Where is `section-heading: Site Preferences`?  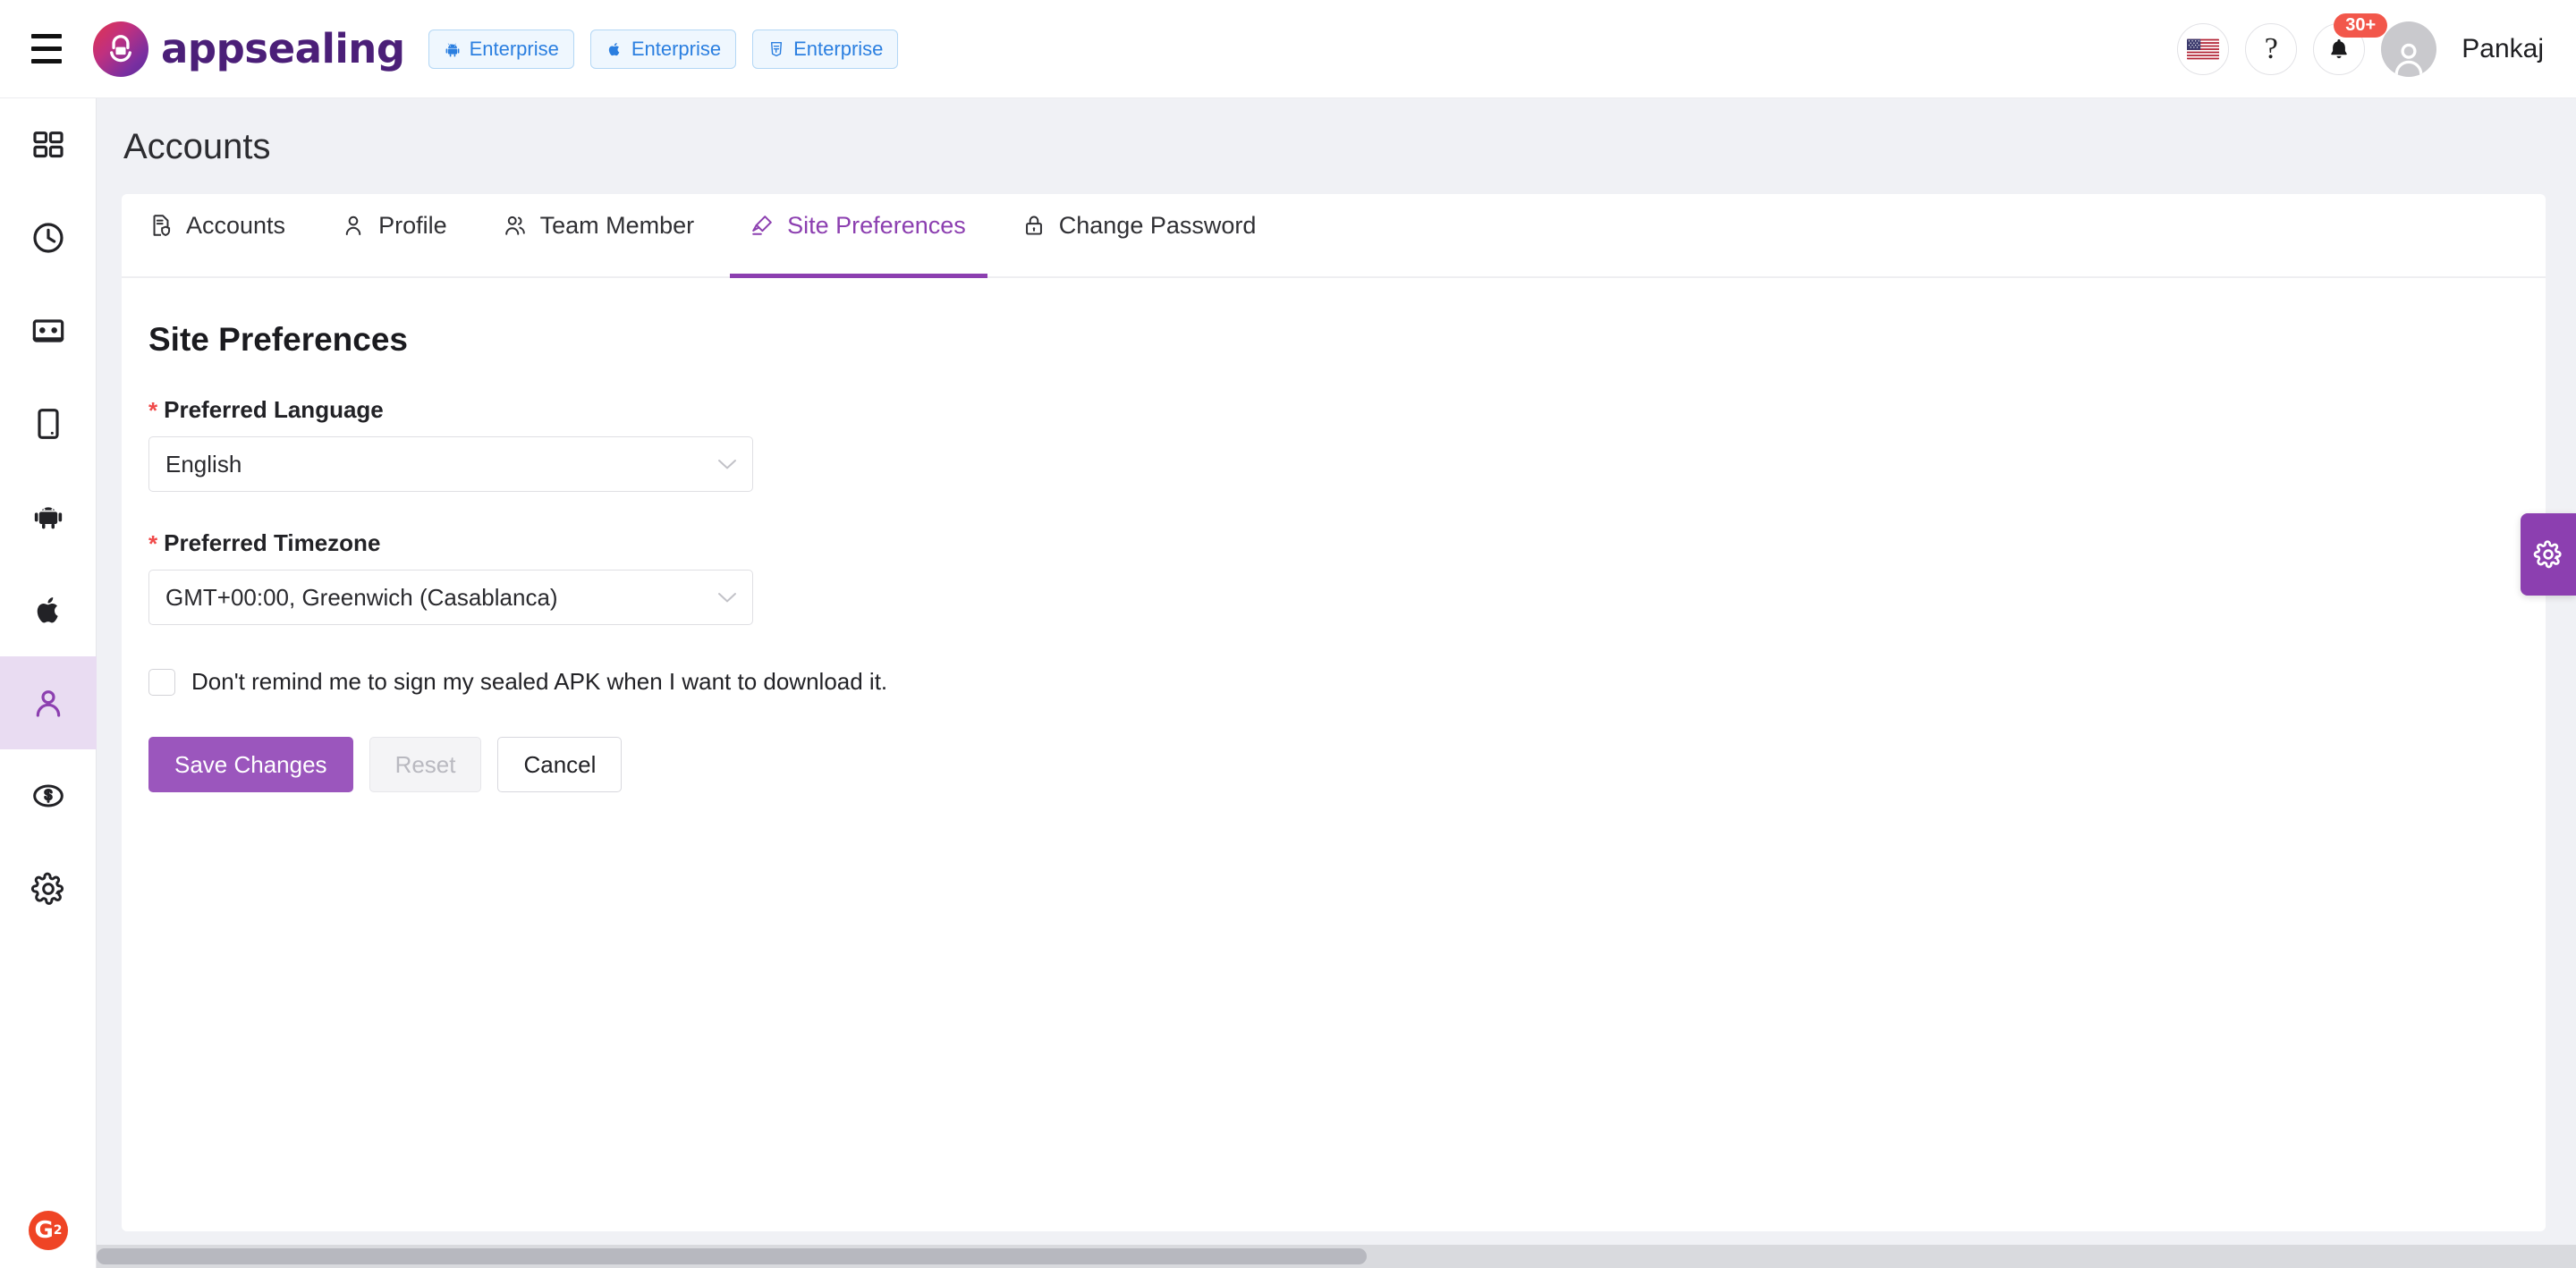 section-heading: Site Preferences is located at coordinates (278, 339).